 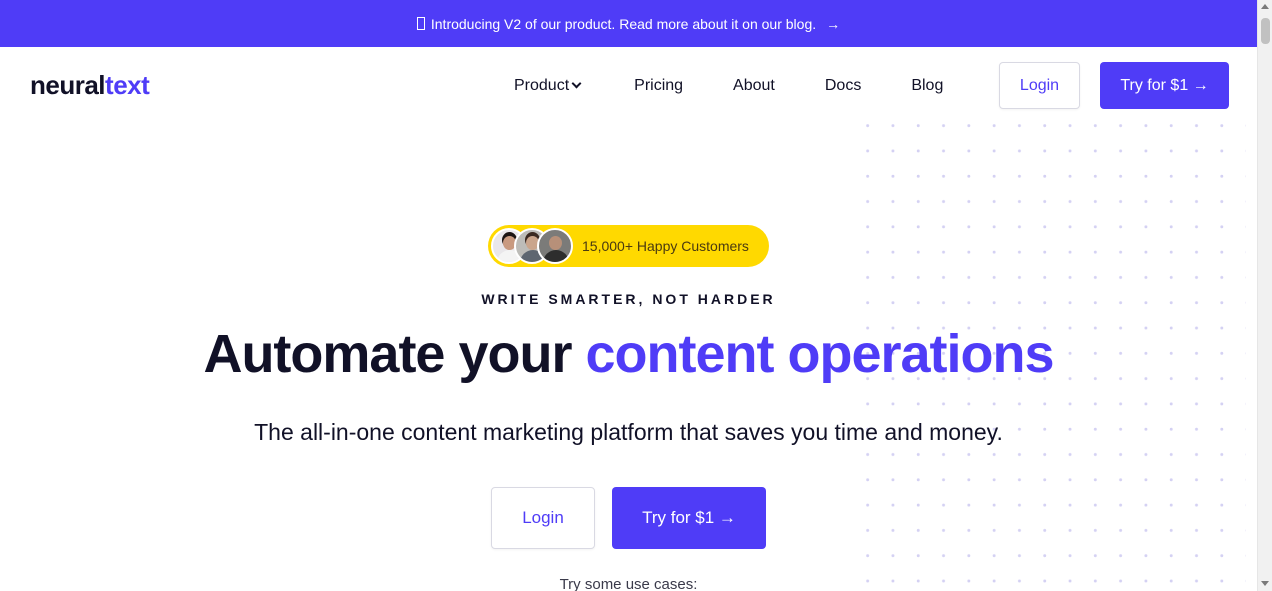 What do you see at coordinates (628, 583) in the screenshot?
I see `use-cases-label: Try some use cases:` at bounding box center [628, 583].